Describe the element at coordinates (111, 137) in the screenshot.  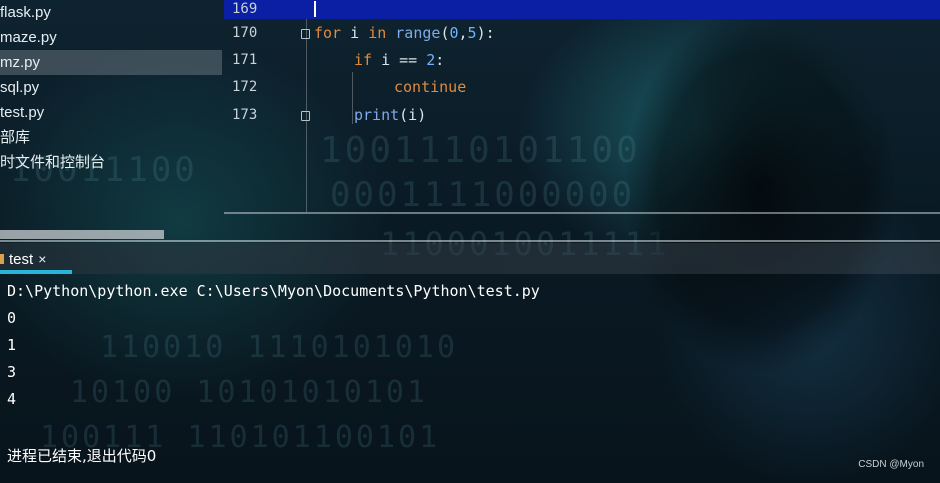
I see `tree-item-external-libraries: 部库` at that location.